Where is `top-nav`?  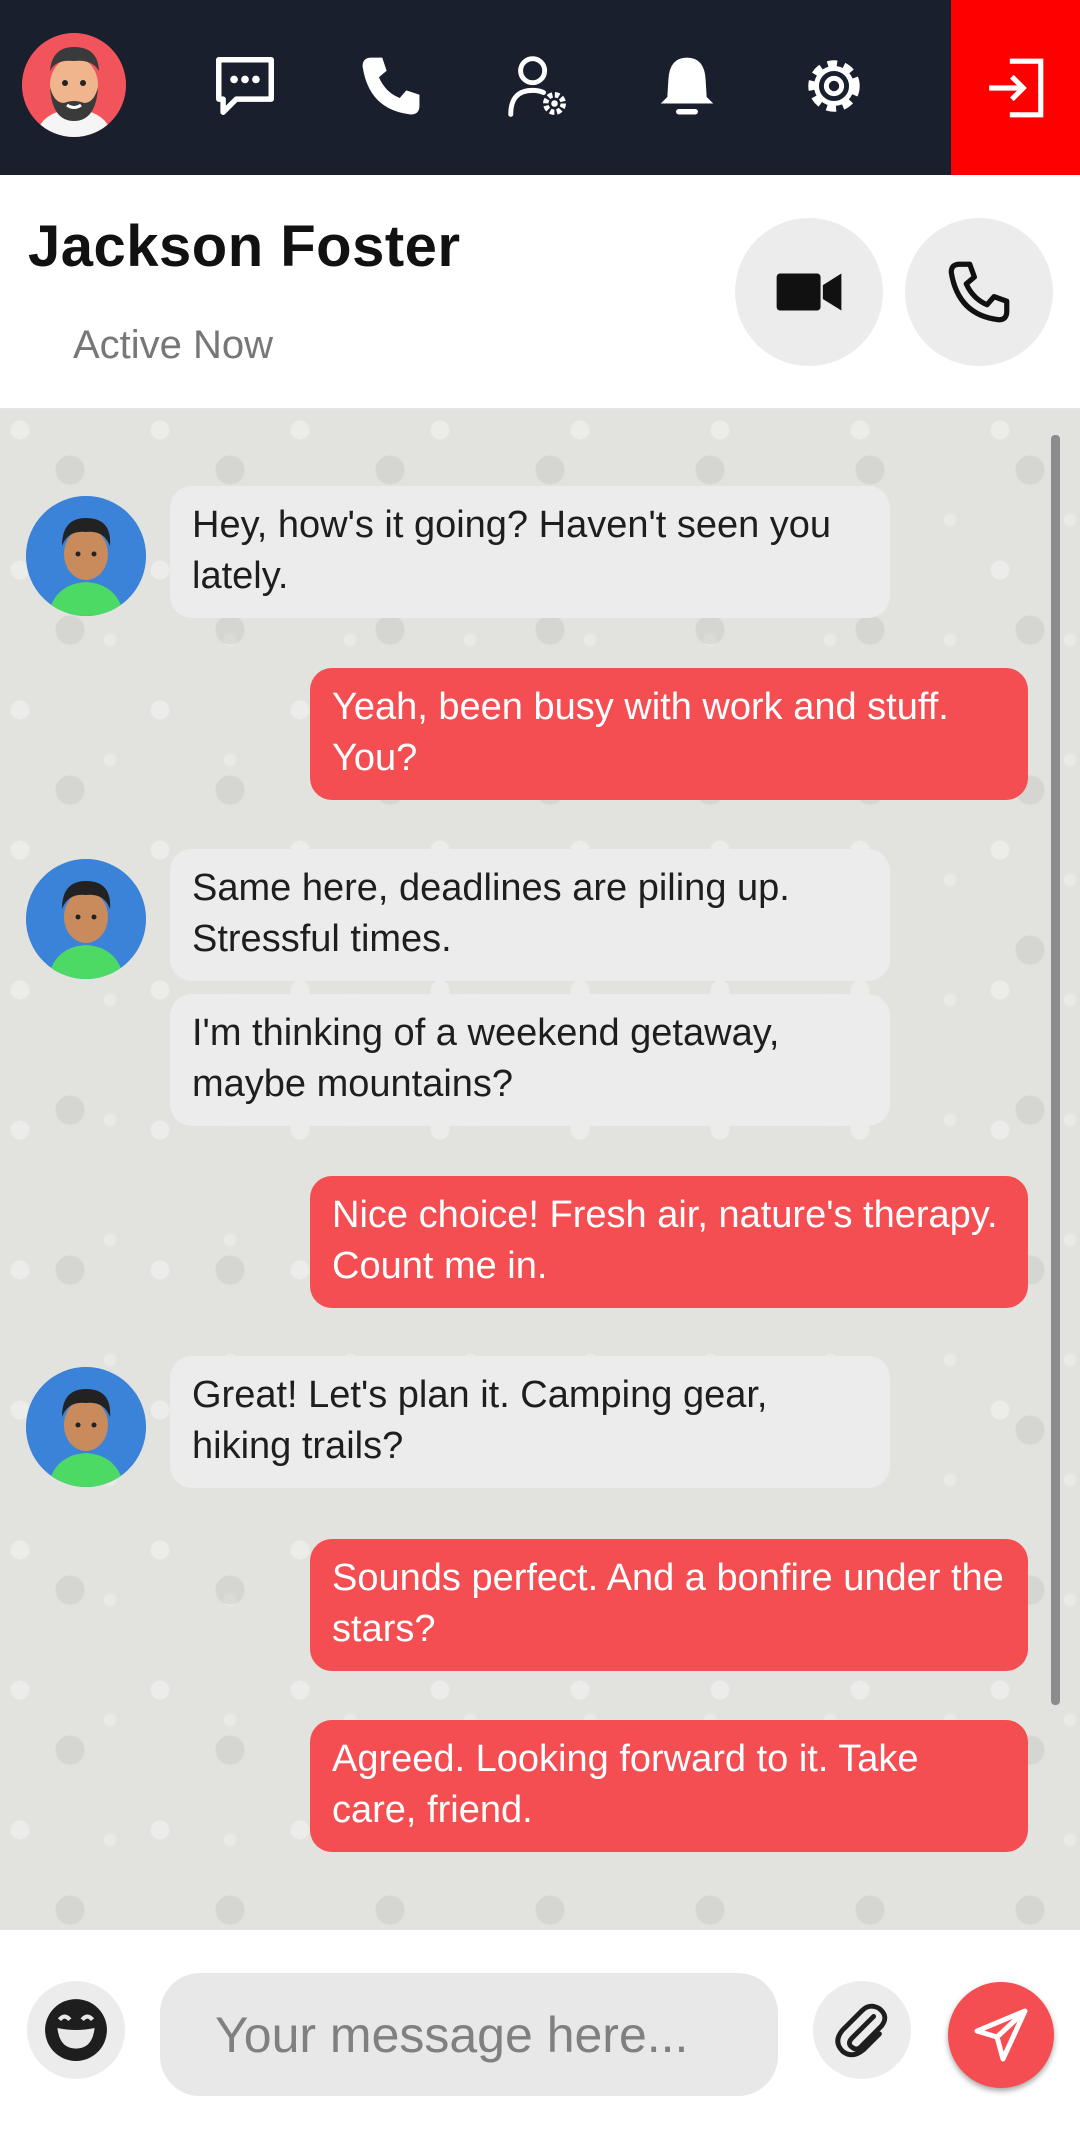 top-nav is located at coordinates (540, 87).